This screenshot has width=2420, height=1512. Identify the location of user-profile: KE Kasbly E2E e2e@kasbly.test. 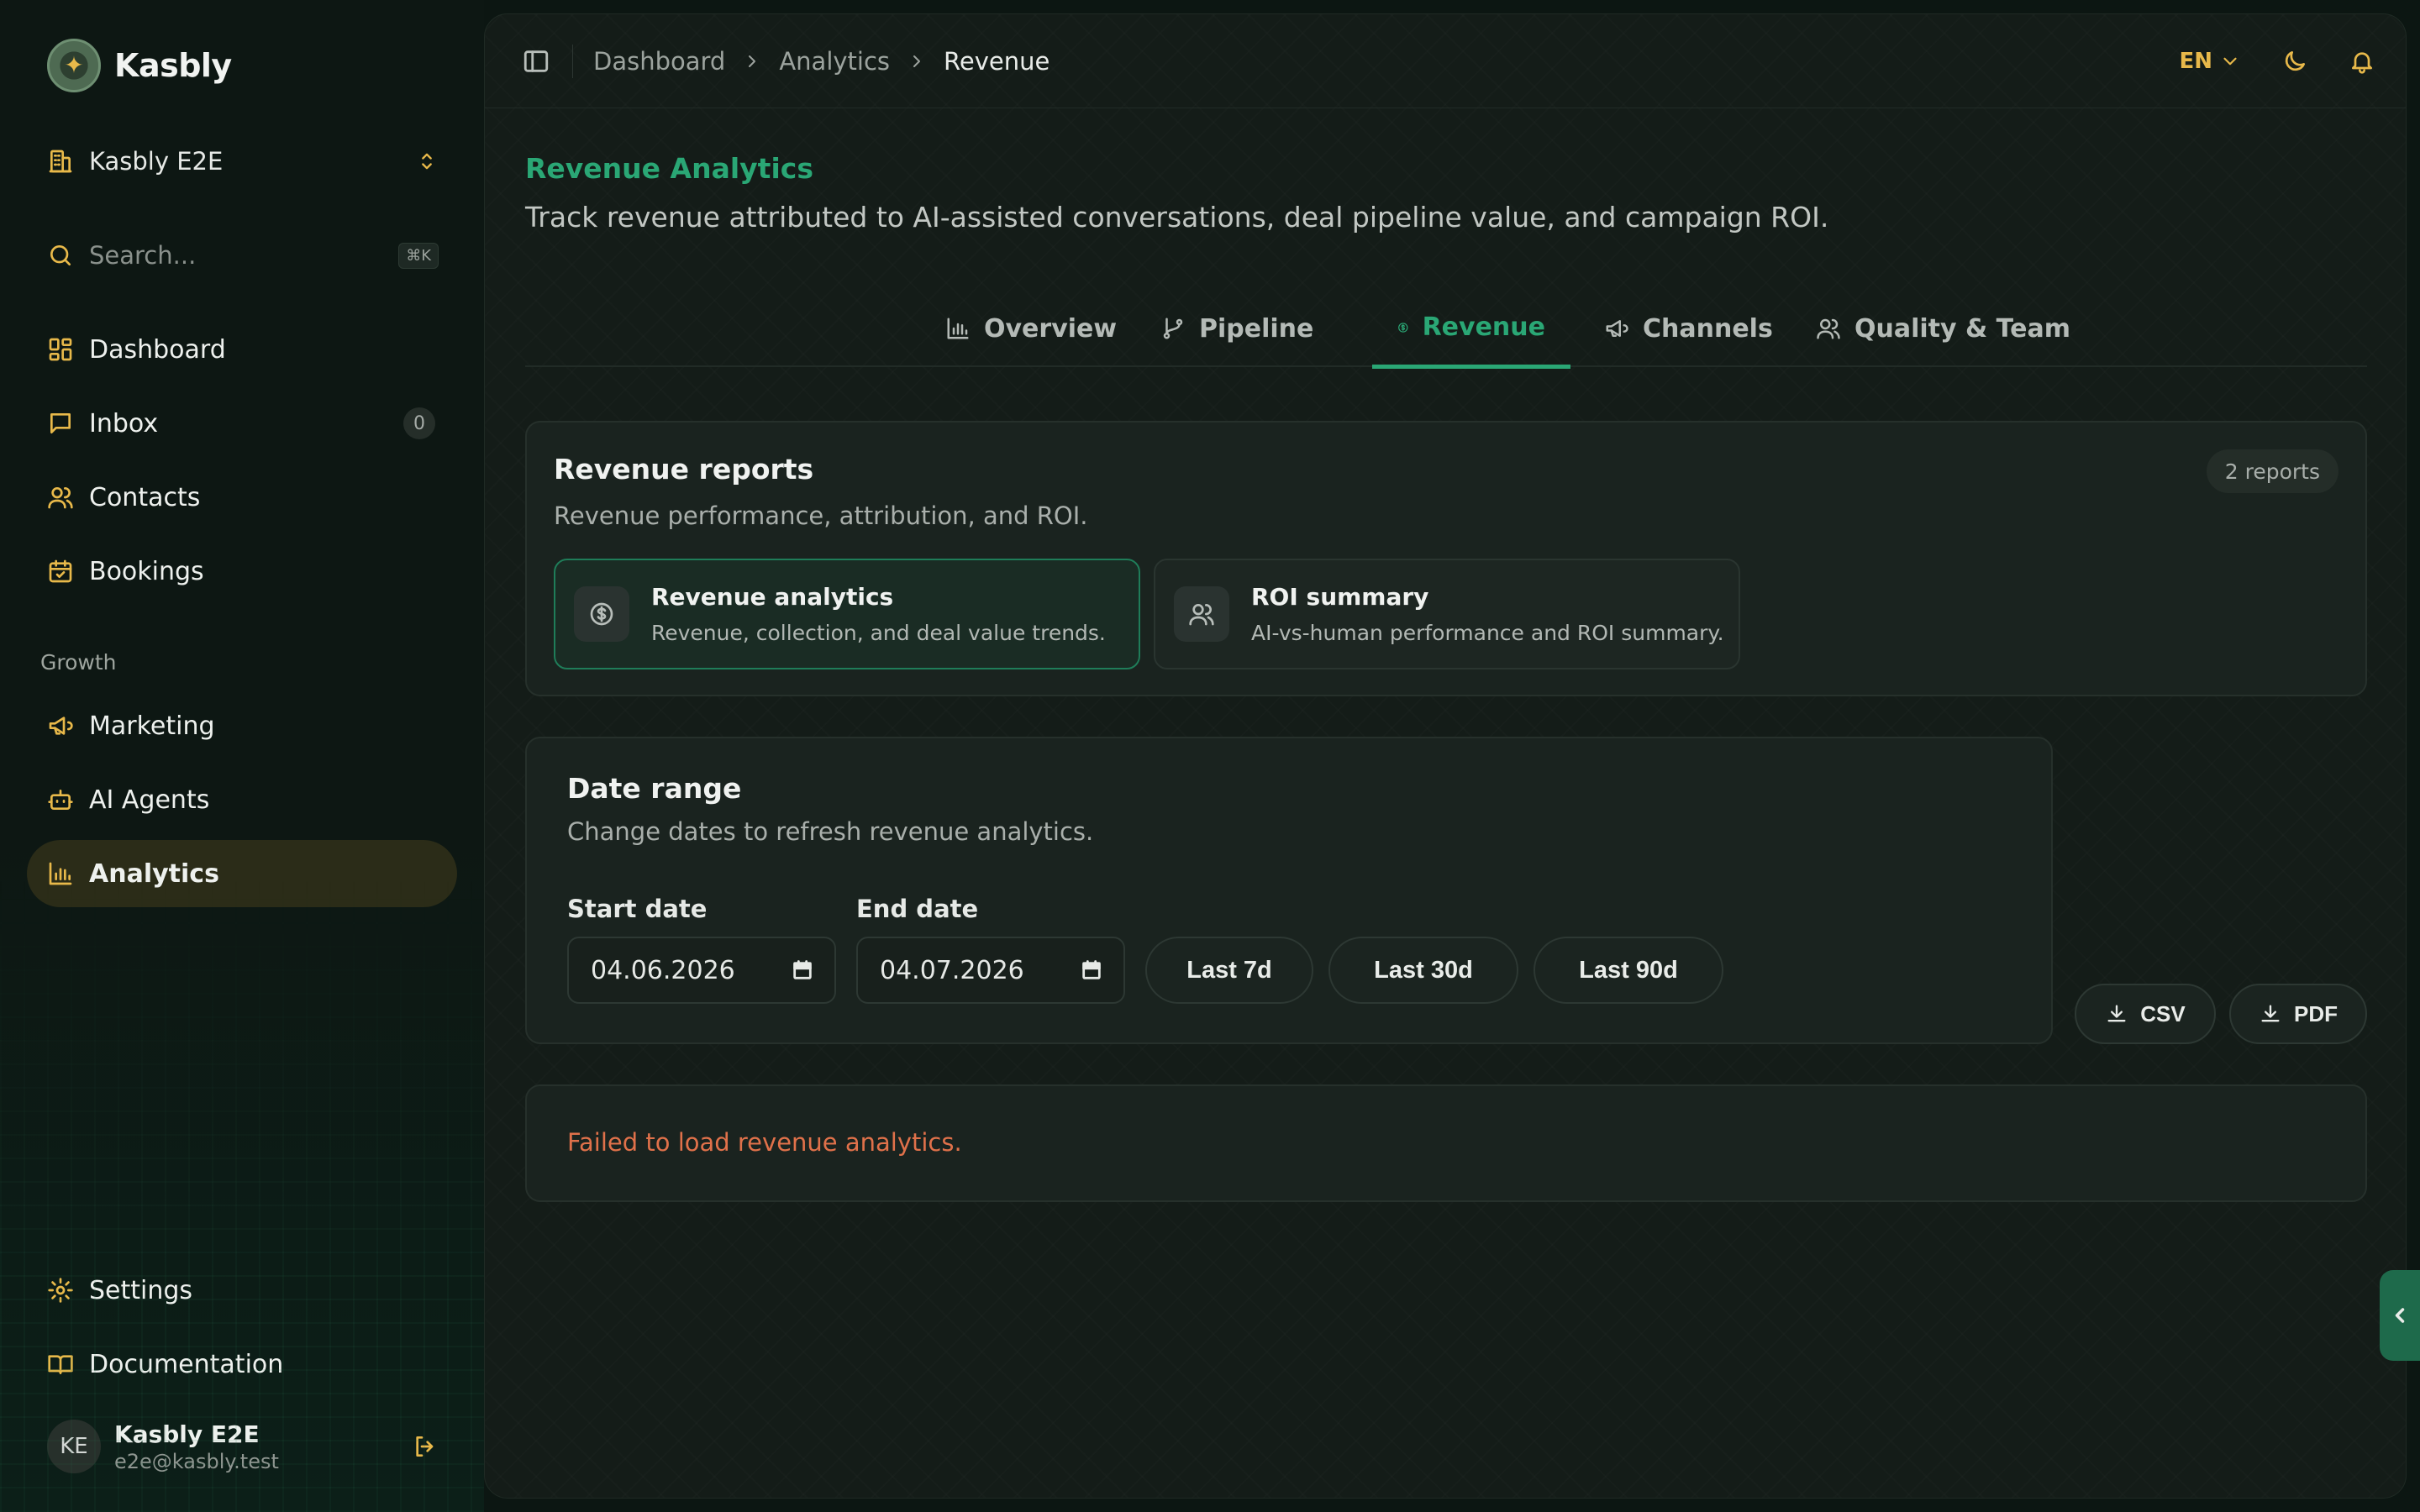
(243, 1446).